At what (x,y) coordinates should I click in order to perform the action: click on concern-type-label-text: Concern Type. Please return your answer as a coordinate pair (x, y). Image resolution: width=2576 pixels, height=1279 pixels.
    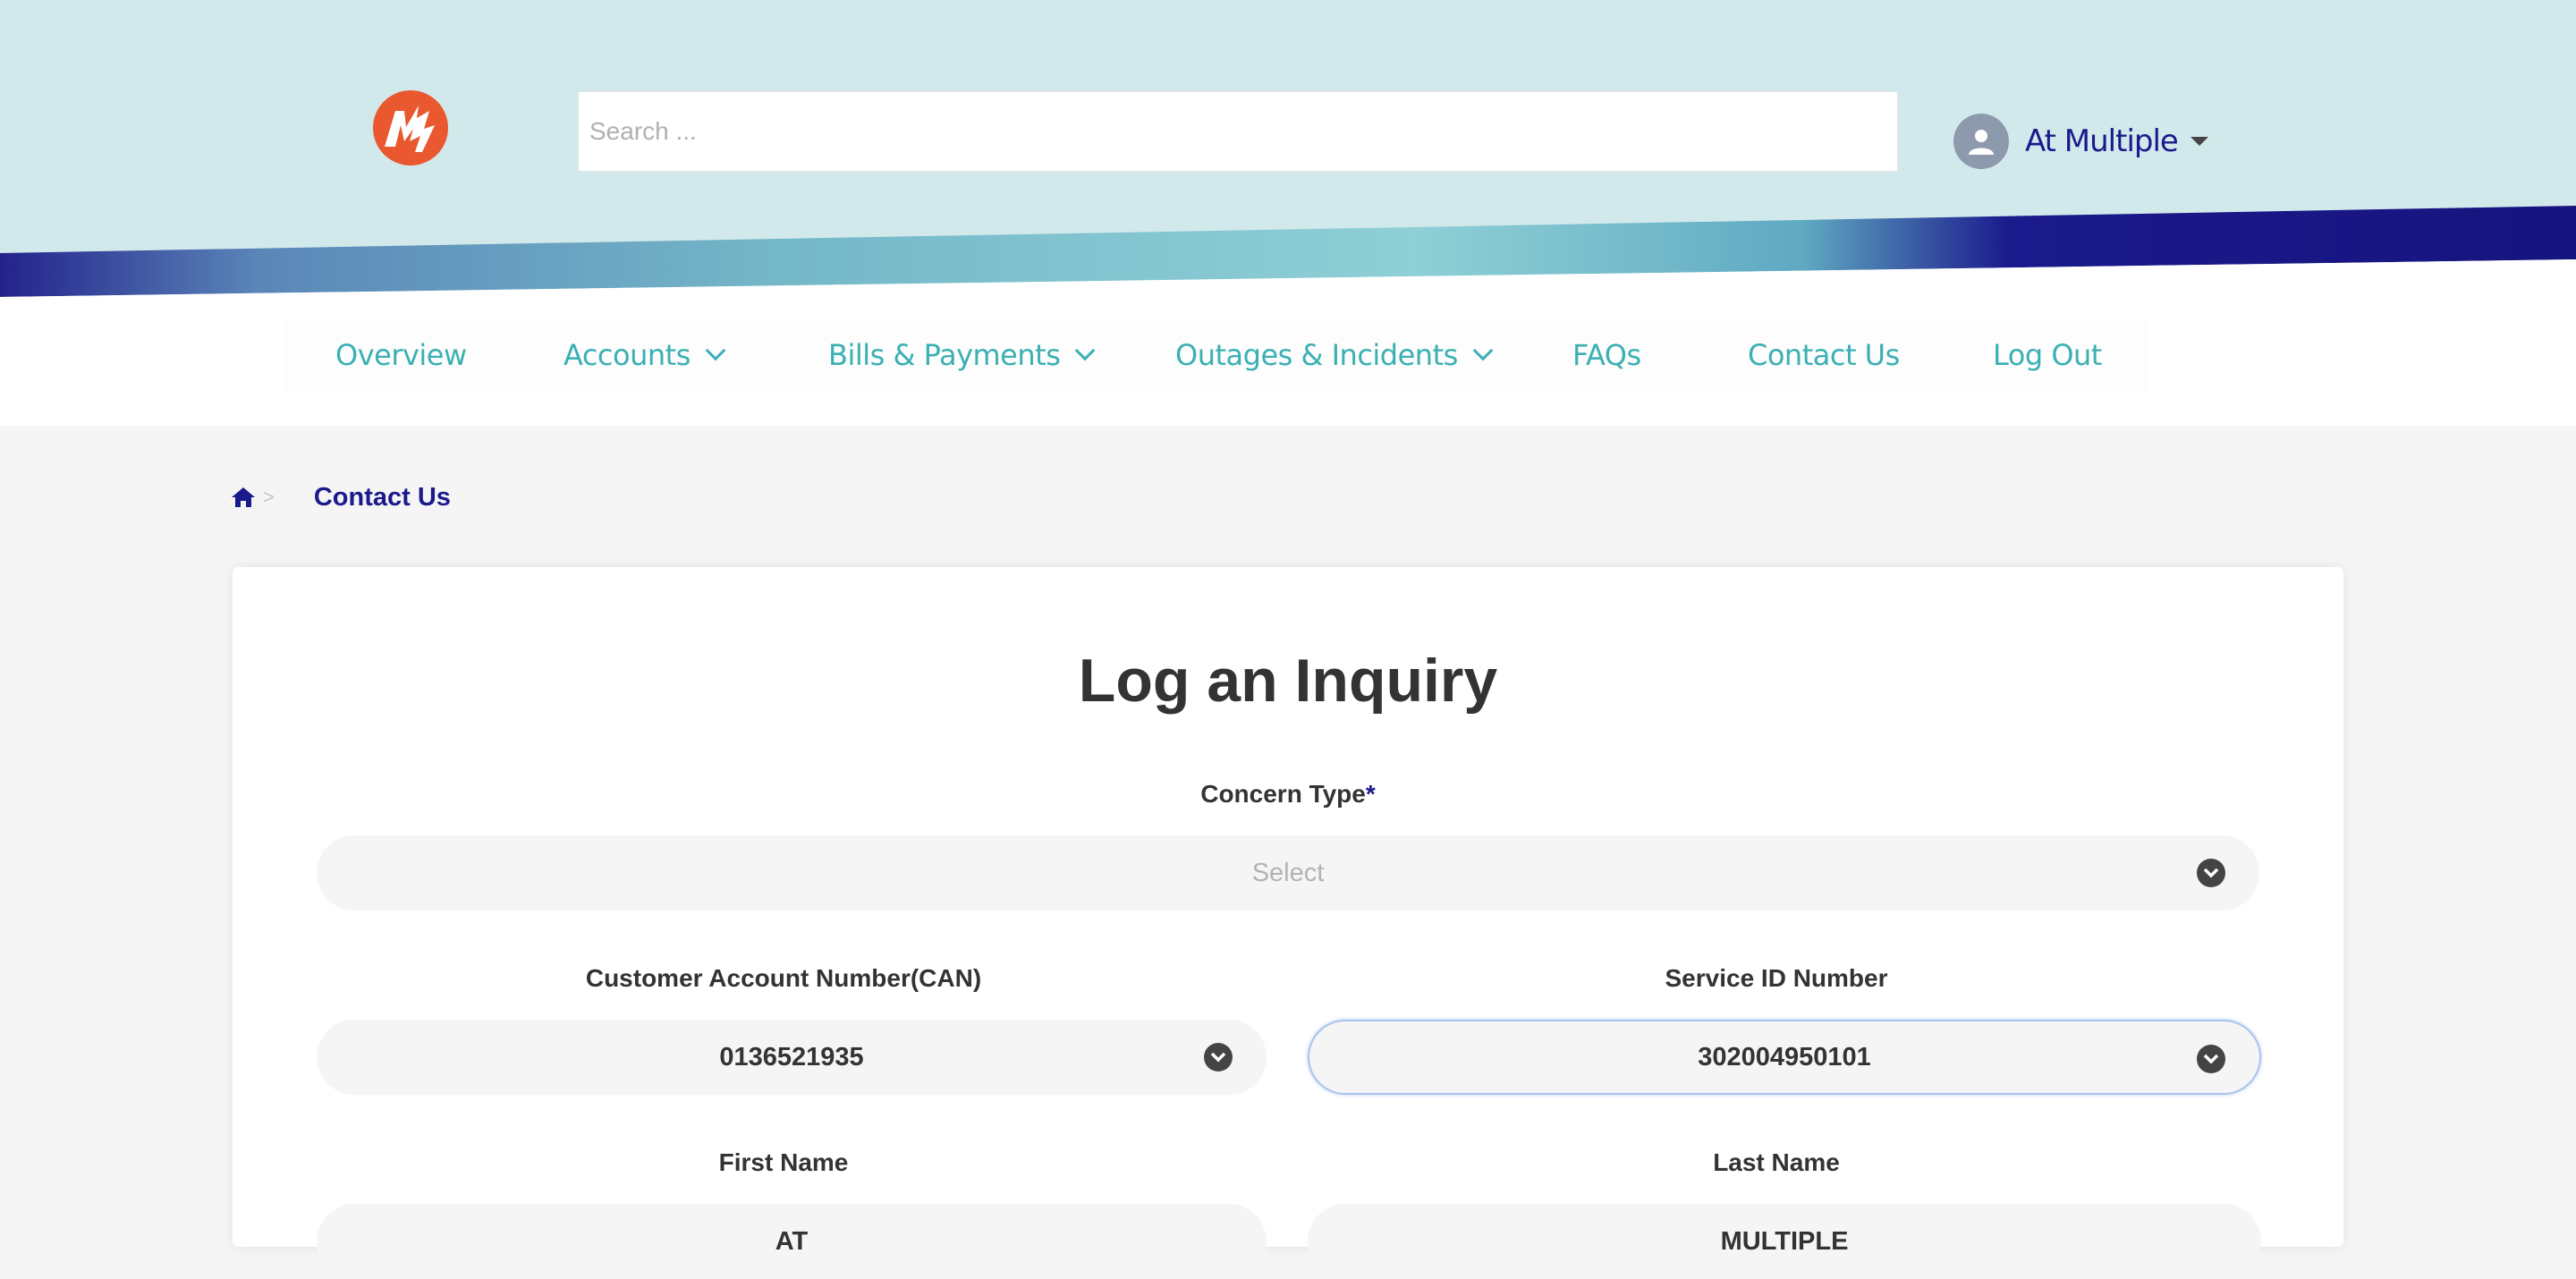
    Looking at the image, I should click on (1283, 794).